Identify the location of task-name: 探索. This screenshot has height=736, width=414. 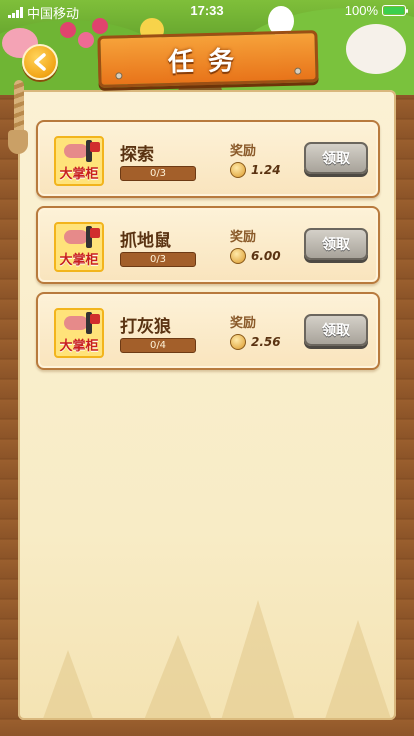
(137, 155).